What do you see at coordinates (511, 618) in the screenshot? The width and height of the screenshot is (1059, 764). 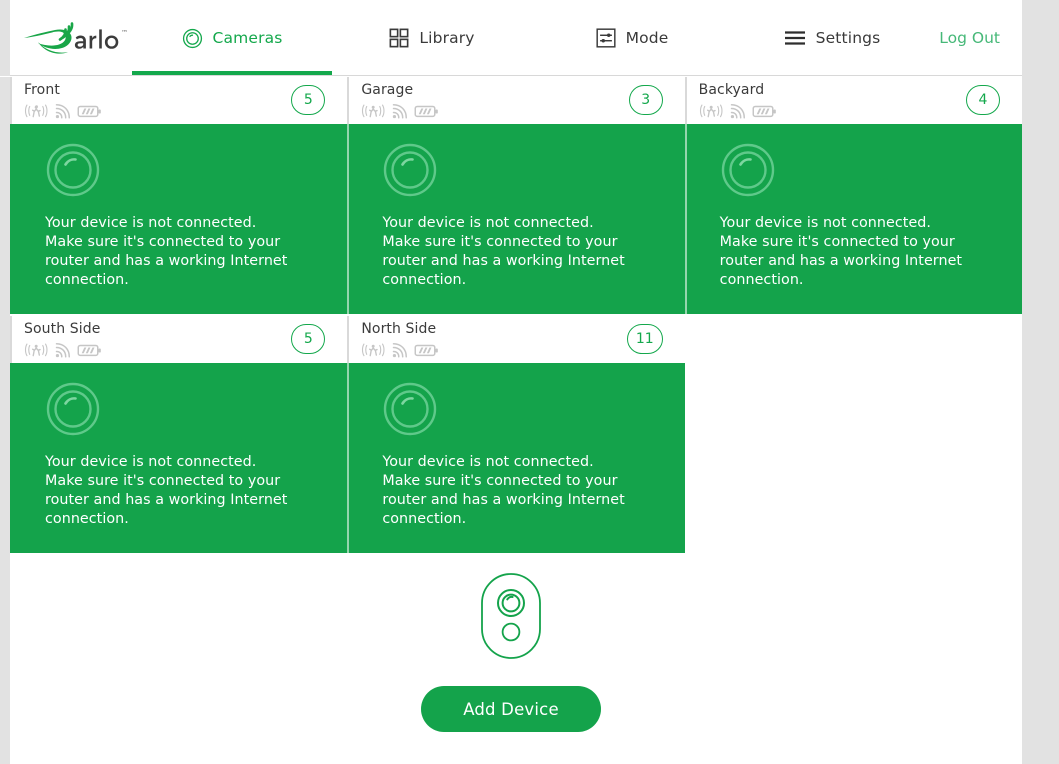 I see `arlo-camera-device-icon` at bounding box center [511, 618].